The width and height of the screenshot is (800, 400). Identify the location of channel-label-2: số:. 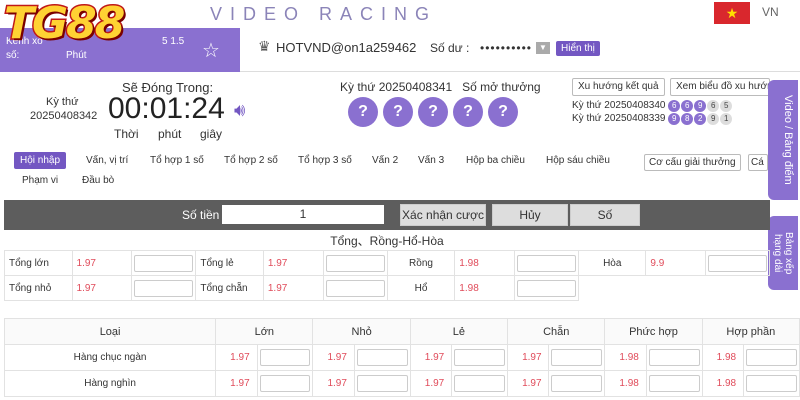
(13, 55).